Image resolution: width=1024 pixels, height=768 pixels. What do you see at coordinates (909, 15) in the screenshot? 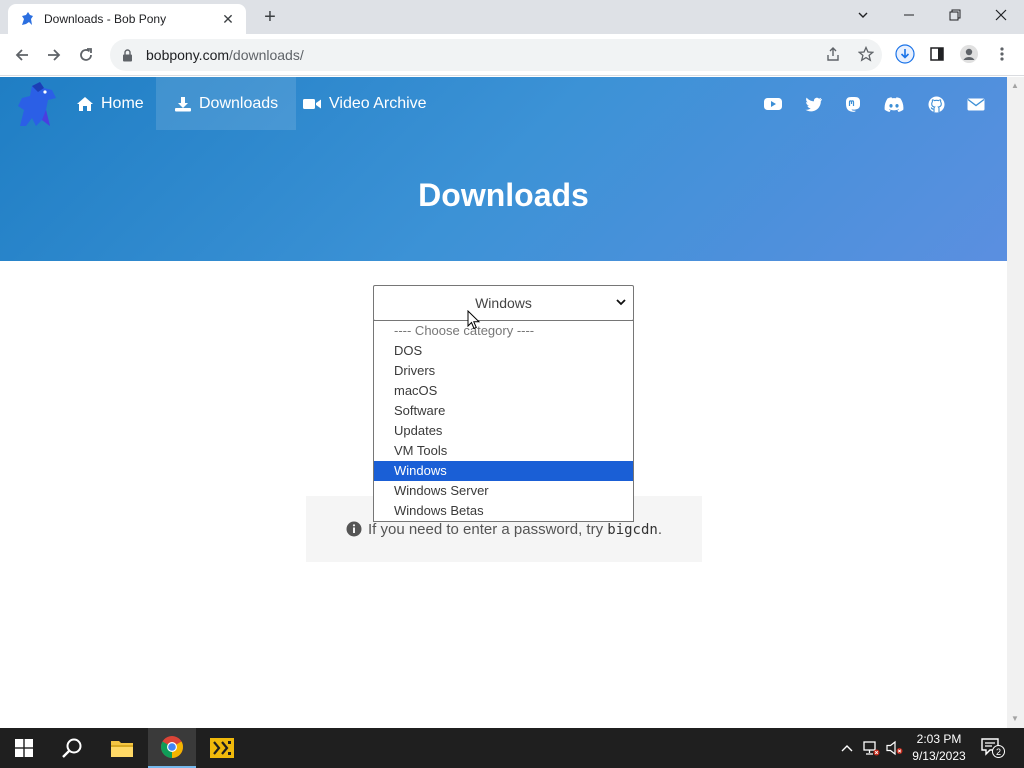
I see `minimize-button` at bounding box center [909, 15].